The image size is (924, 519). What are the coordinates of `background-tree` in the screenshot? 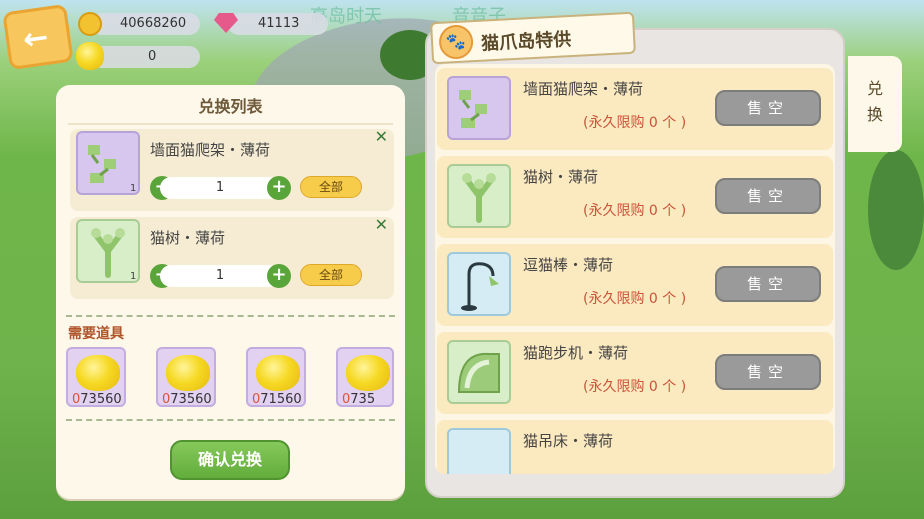 It's located at (896, 210).